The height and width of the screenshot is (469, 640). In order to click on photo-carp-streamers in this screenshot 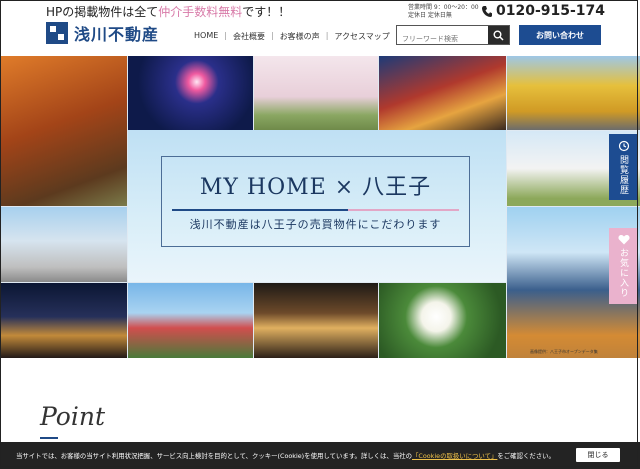, I will do `click(190, 320)`.